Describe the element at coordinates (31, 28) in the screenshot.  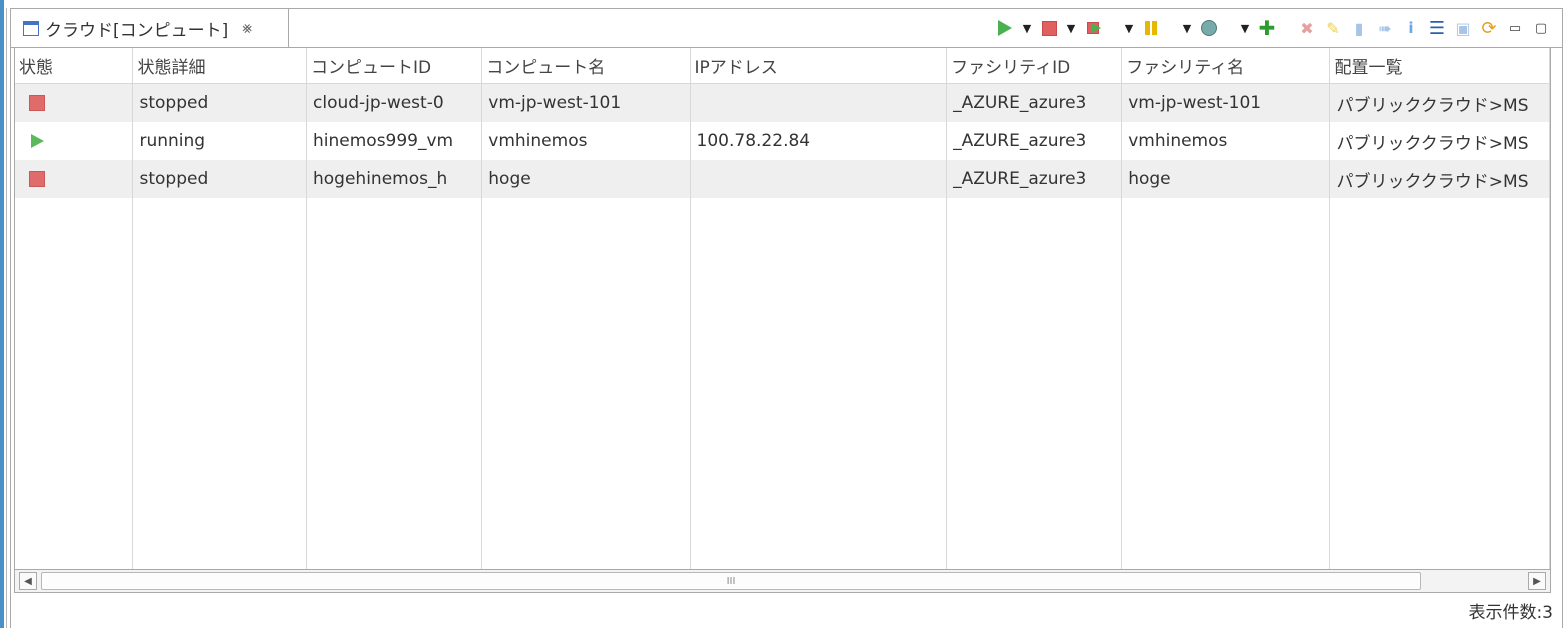
I see `window-icon` at that location.